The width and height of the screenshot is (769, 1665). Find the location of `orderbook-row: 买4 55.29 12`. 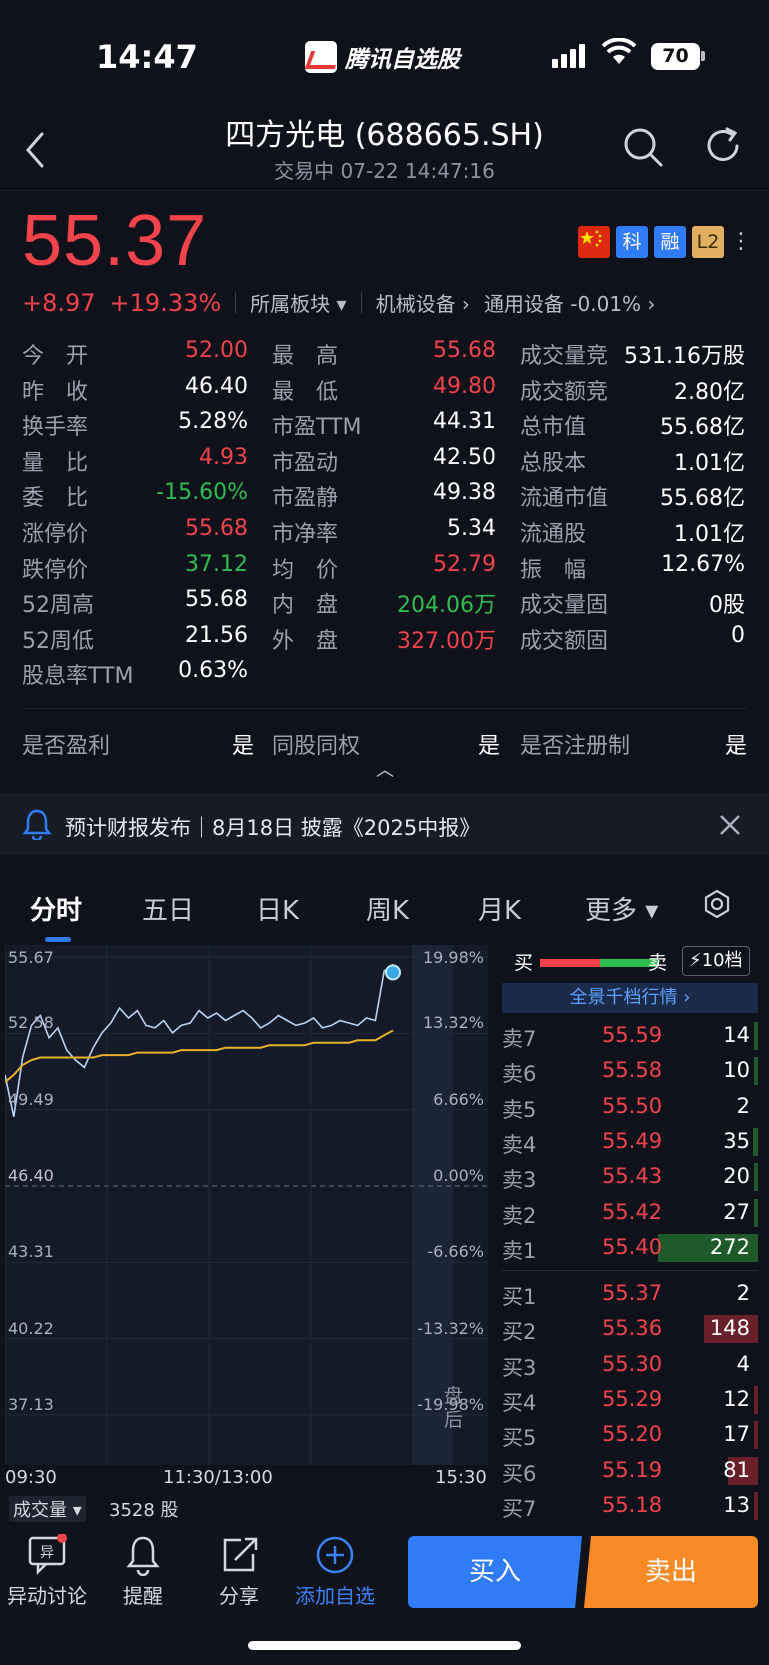

orderbook-row: 买4 55.29 12 is located at coordinates (630, 1400).